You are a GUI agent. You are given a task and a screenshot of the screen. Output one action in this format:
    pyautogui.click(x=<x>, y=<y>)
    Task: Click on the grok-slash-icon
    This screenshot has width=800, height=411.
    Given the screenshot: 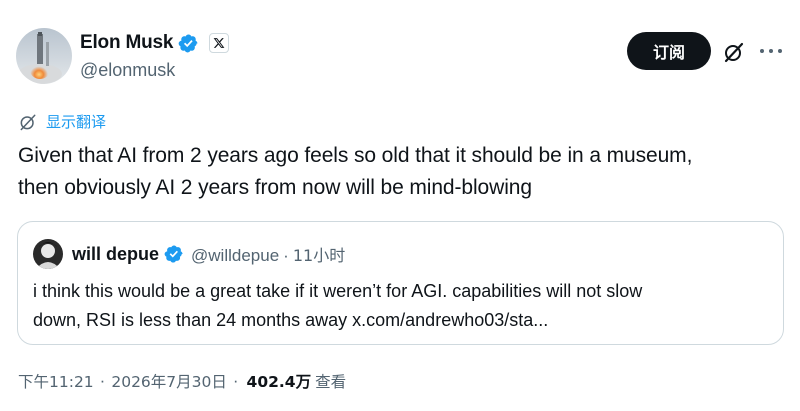 What is the action you would take?
    pyautogui.click(x=734, y=52)
    